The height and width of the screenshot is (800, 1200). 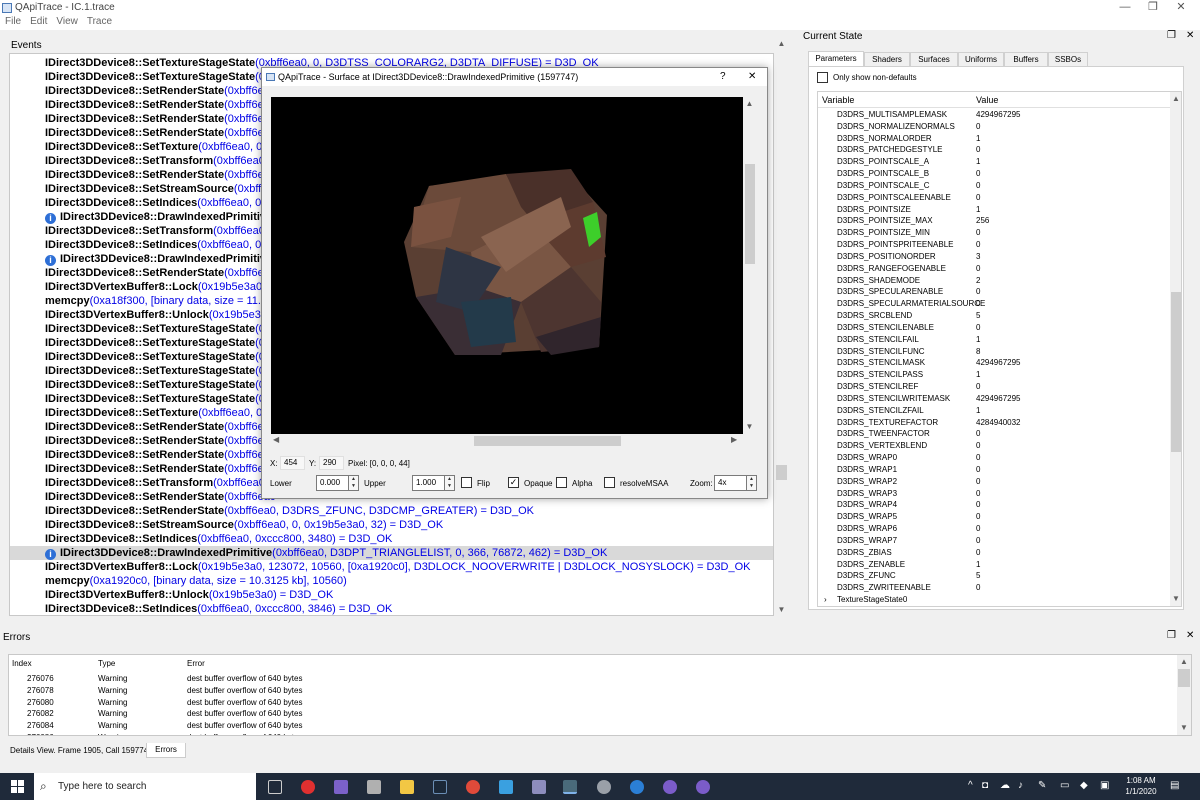 I want to click on surface-hscroll: ◀ ▶, so click(x=507, y=441).